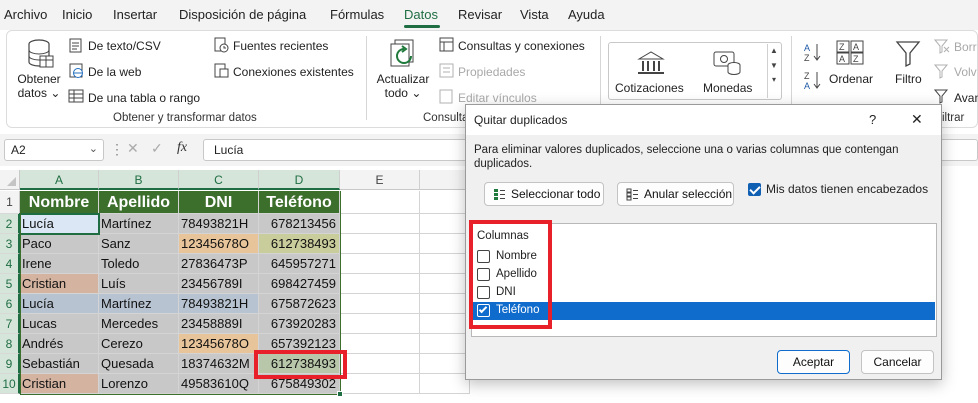  Describe the element at coordinates (300, 364) in the screenshot. I see `duplicate-highlight-box` at that location.